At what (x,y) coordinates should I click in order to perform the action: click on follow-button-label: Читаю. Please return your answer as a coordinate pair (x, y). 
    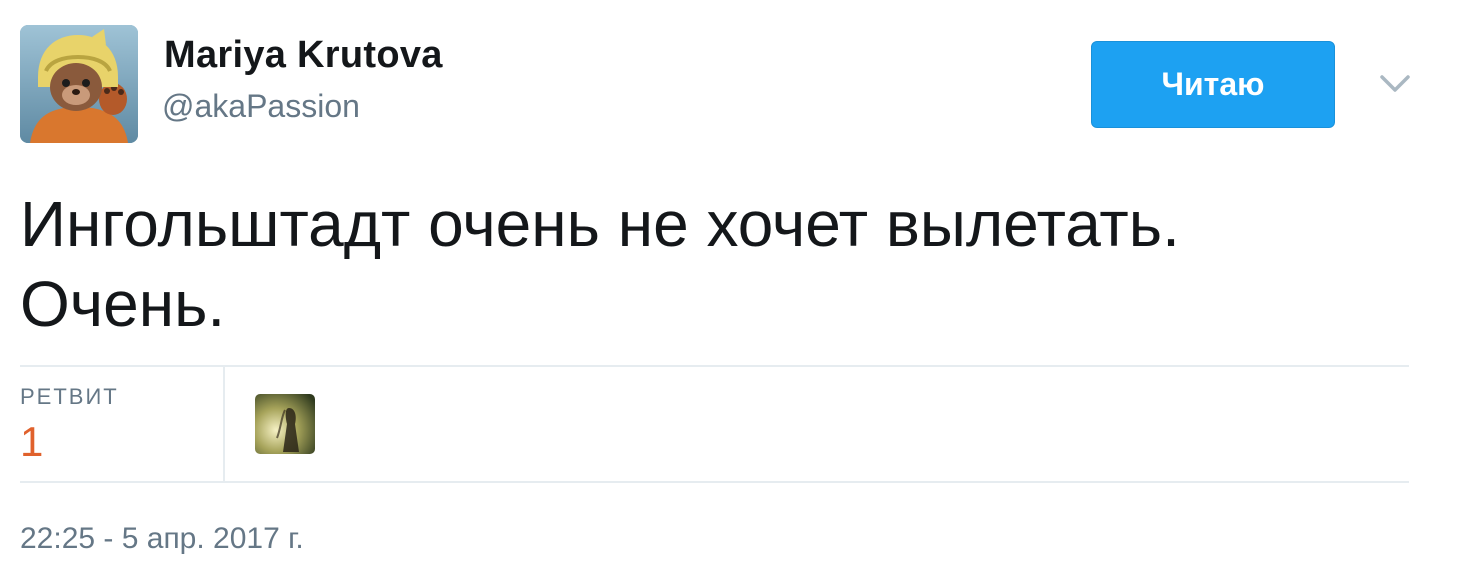
    Looking at the image, I should click on (1213, 84).